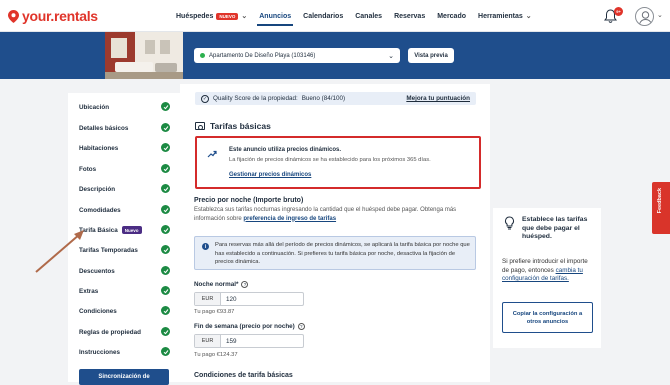  What do you see at coordinates (249, 299) in the screenshot?
I see `night-price-input: EUR 120` at bounding box center [249, 299].